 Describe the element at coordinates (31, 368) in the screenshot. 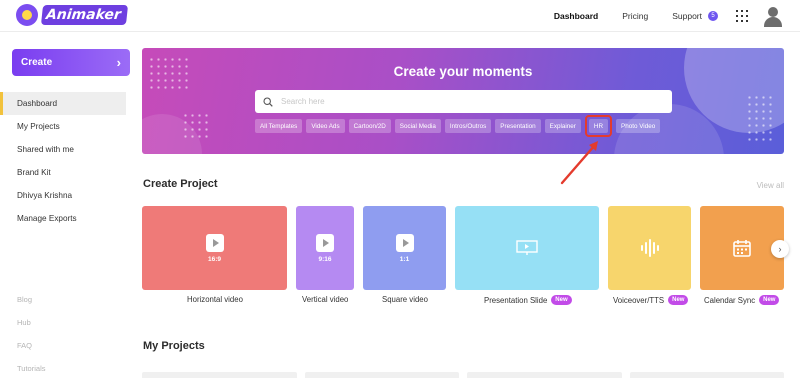

I see `footer-link-tutorials: Tutorials` at that location.